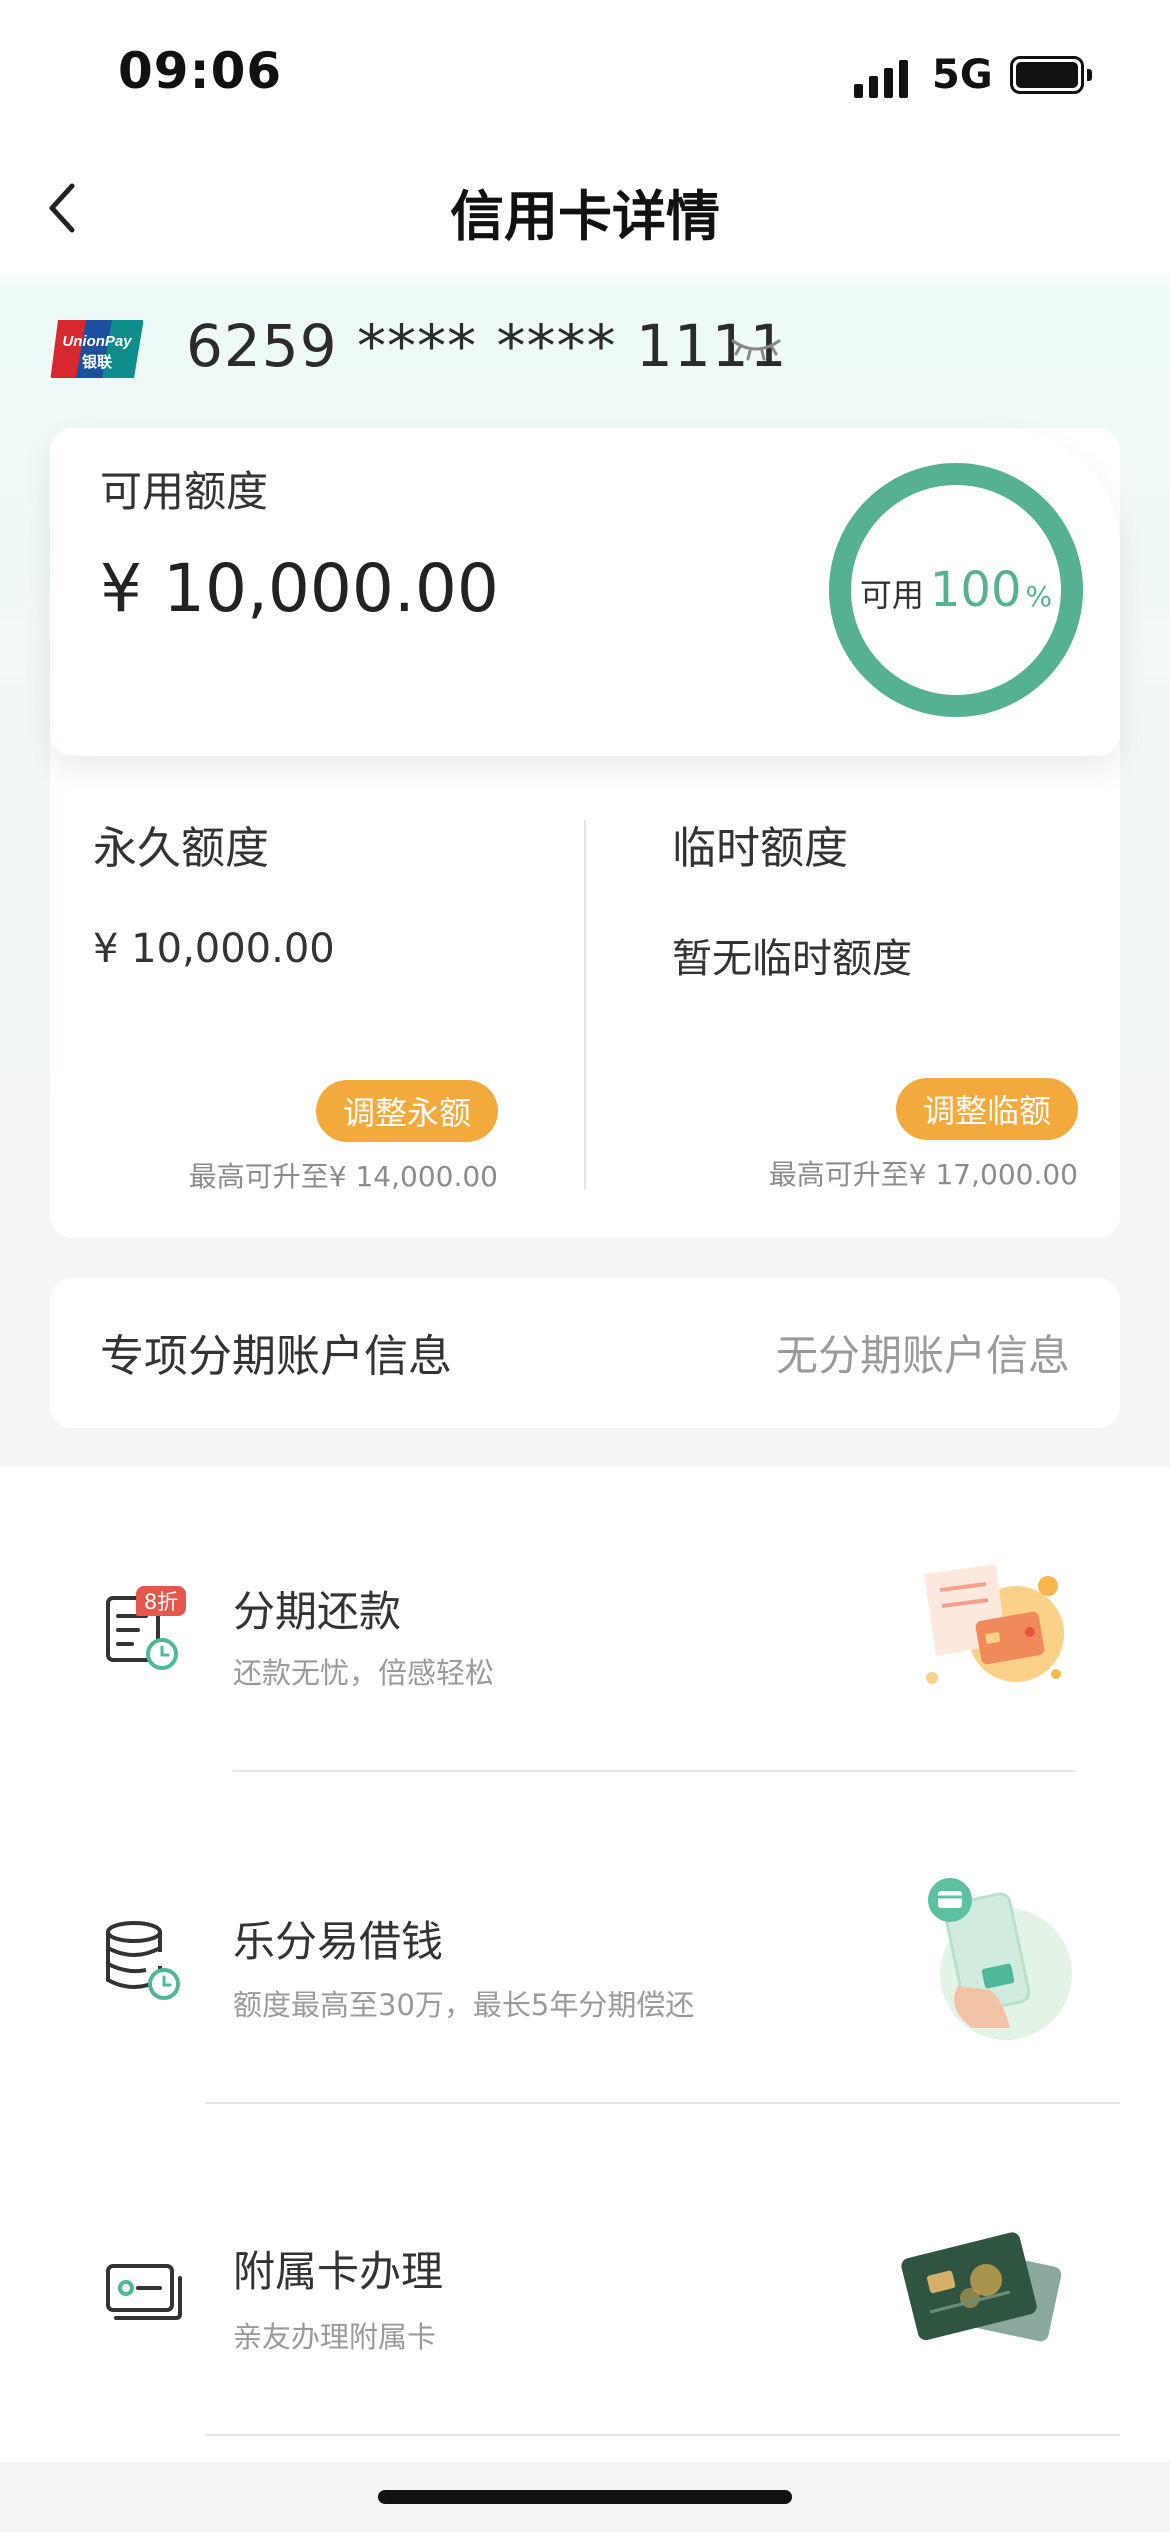  I want to click on service-desc: 额度最高至30万，最长5年分期偿还, so click(464, 2005).